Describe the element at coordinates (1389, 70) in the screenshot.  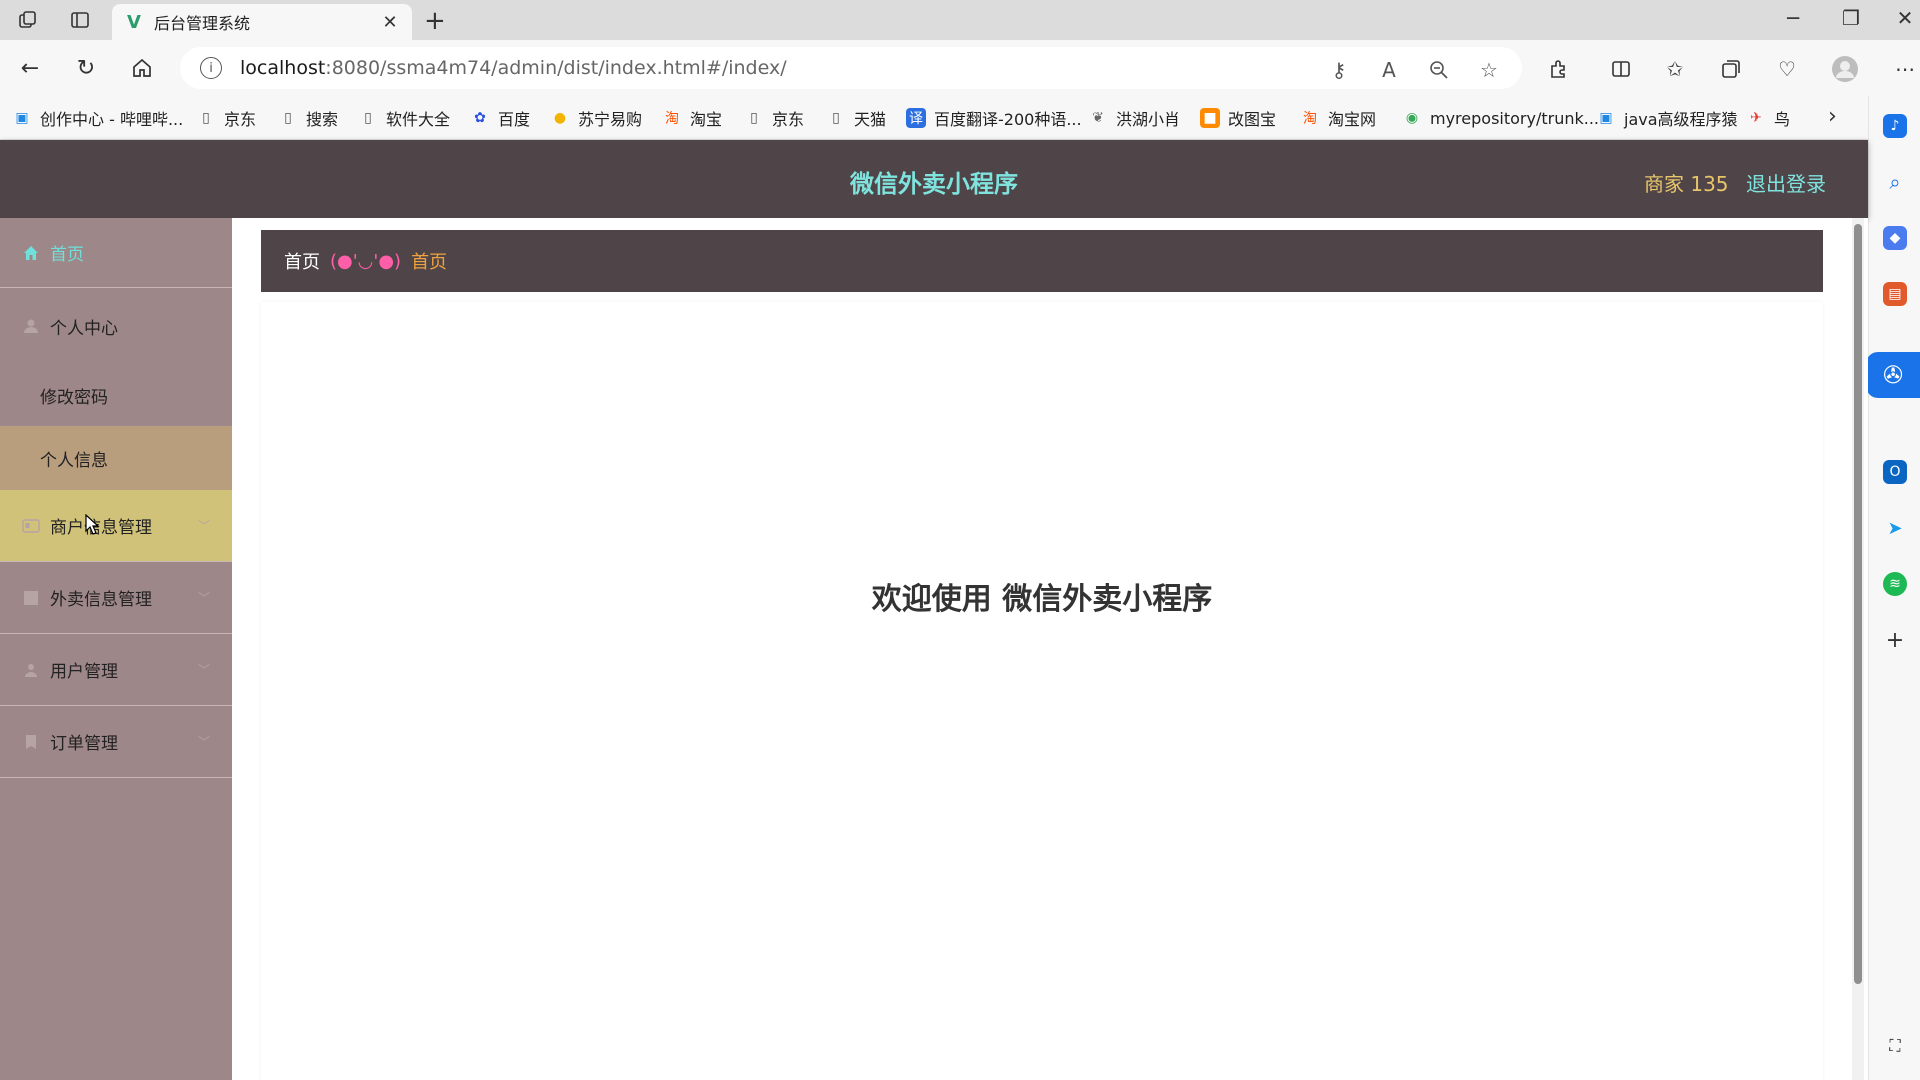
I see `read-aloud-icon: A` at that location.